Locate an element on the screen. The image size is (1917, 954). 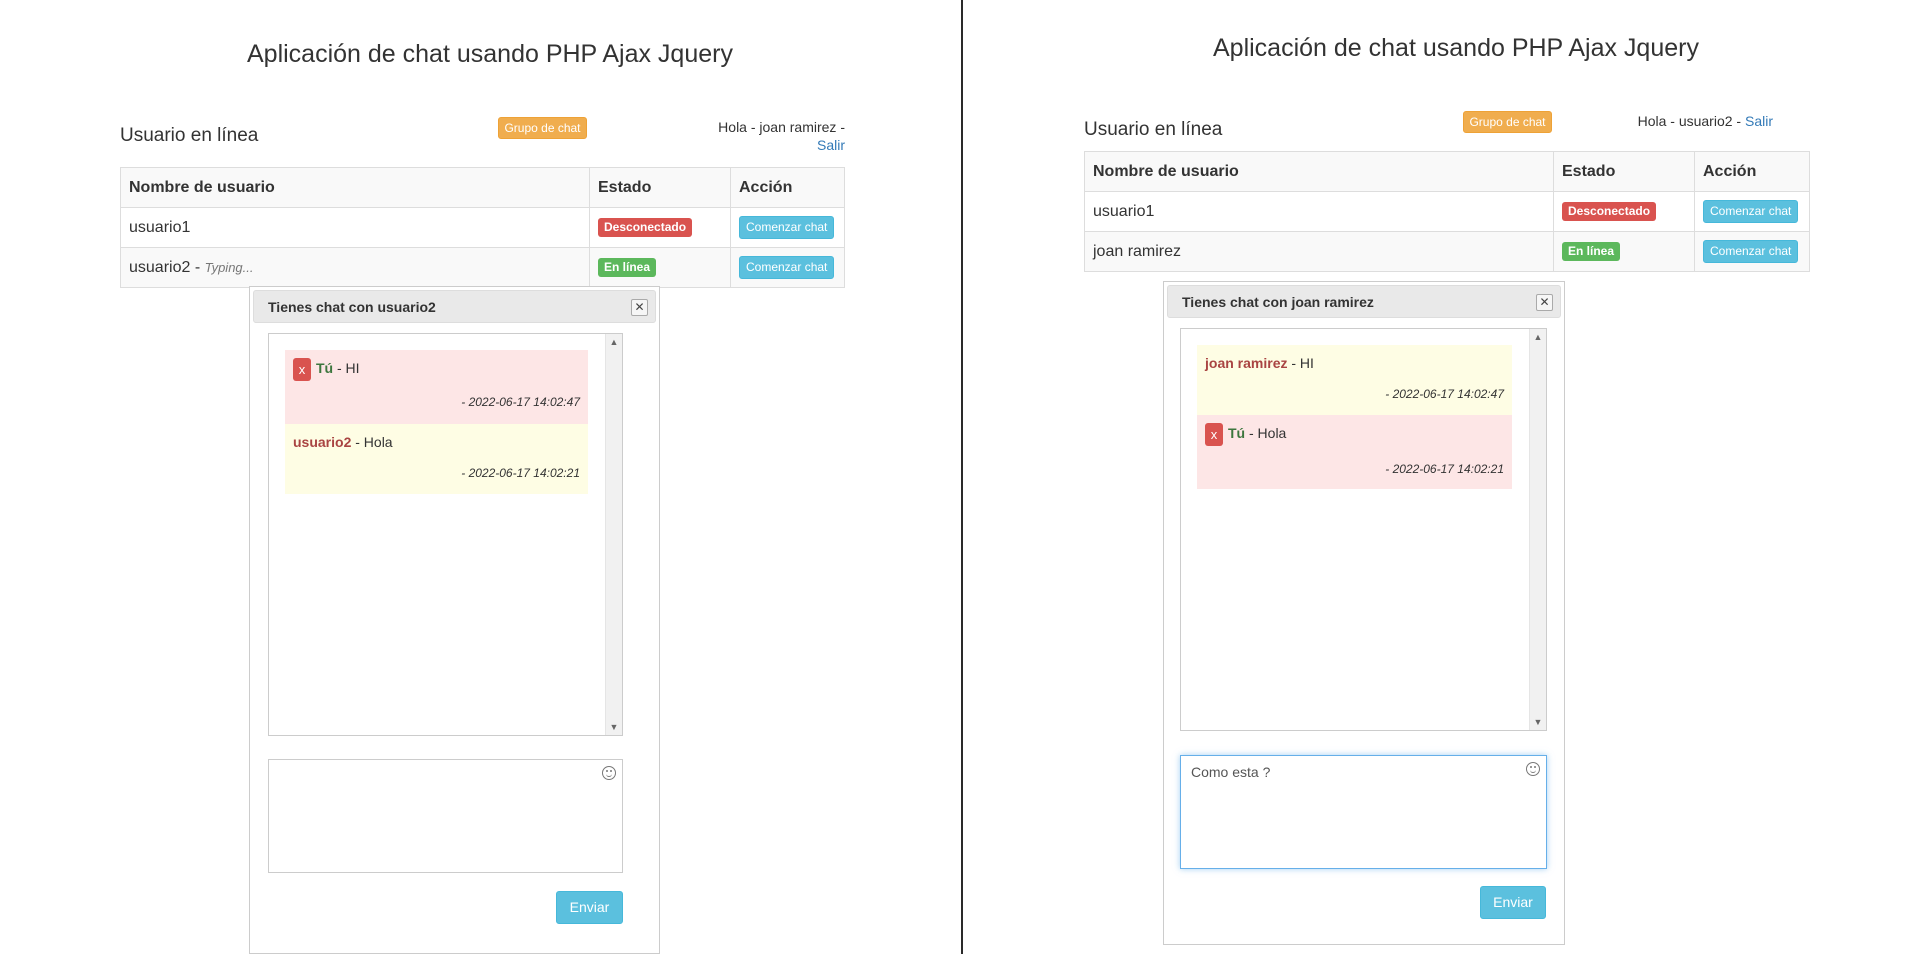
message-input is located at coordinates (445, 816).